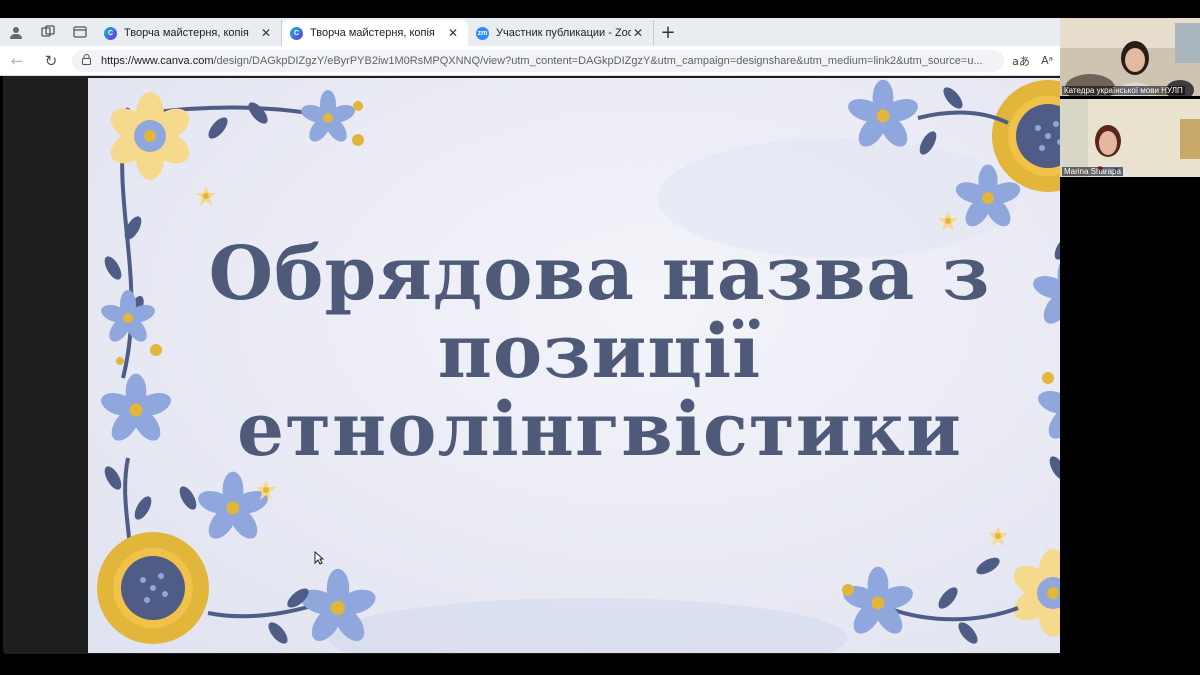  I want to click on profile-icon, so click(16, 32).